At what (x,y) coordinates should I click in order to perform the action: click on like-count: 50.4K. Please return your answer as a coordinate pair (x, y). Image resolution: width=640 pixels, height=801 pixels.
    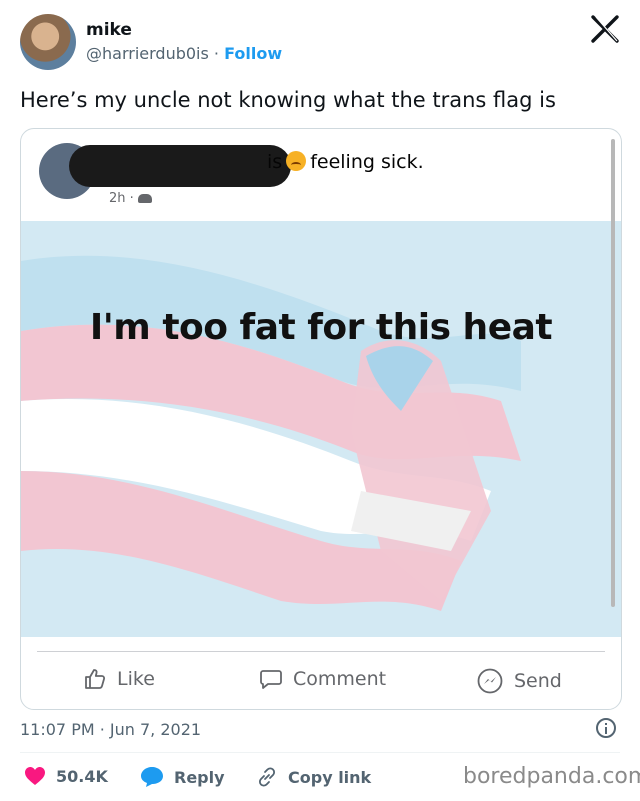
    Looking at the image, I should click on (82, 776).